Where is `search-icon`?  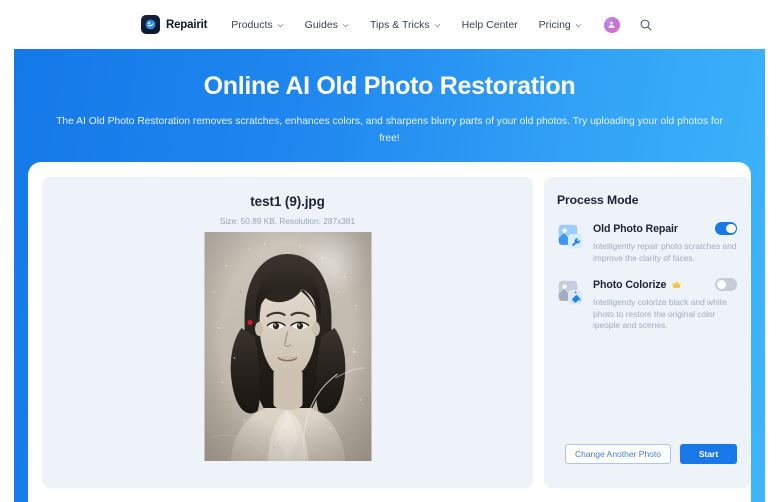
search-icon is located at coordinates (646, 25).